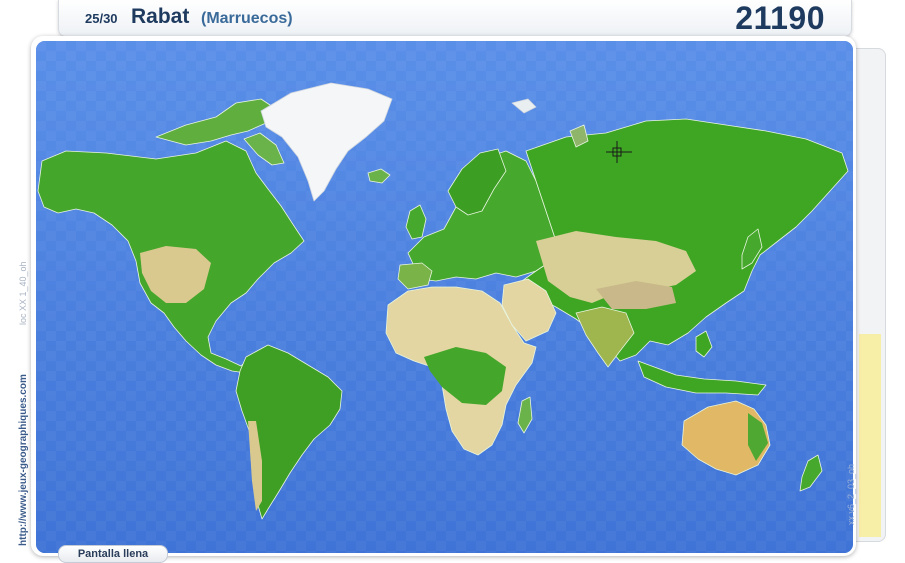  What do you see at coordinates (869, 295) in the screenshot?
I see `timer-panel` at bounding box center [869, 295].